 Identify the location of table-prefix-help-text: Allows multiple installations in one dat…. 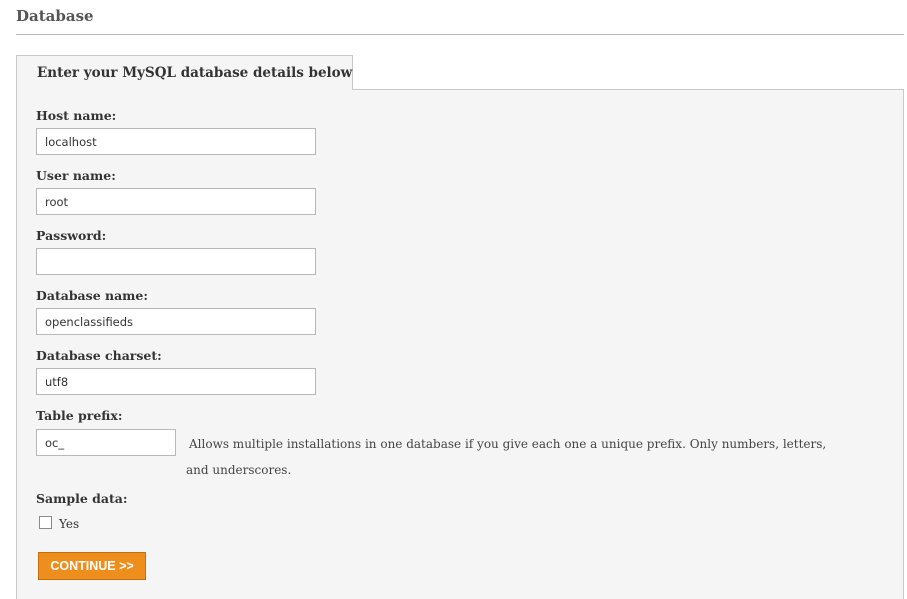
(506, 457).